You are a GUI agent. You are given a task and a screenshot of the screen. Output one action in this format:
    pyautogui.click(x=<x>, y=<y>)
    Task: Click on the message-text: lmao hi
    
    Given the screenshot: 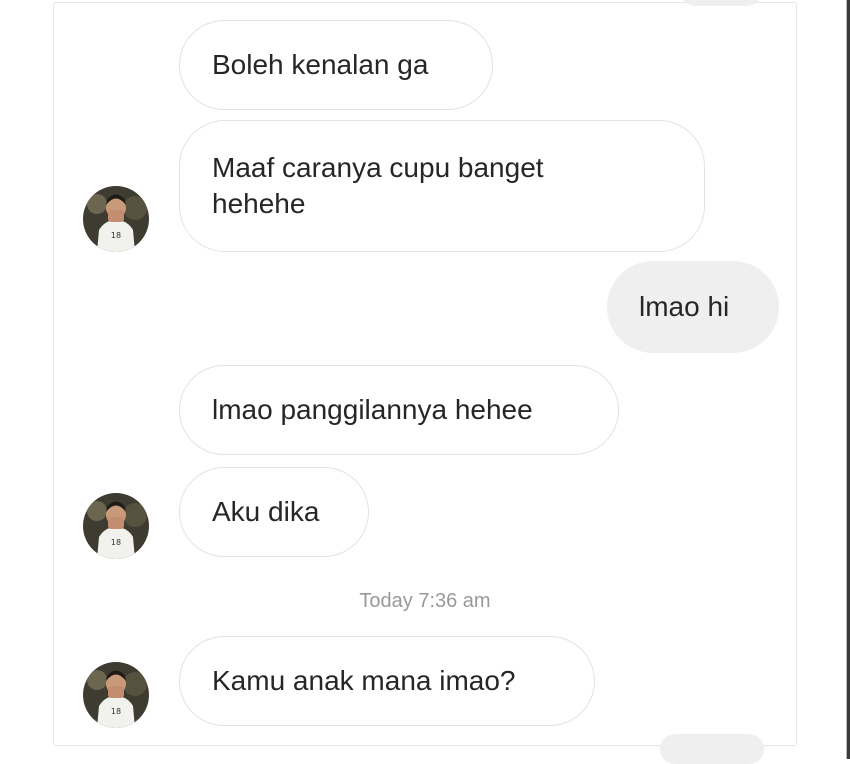 What is the action you would take?
    pyautogui.click(x=684, y=306)
    